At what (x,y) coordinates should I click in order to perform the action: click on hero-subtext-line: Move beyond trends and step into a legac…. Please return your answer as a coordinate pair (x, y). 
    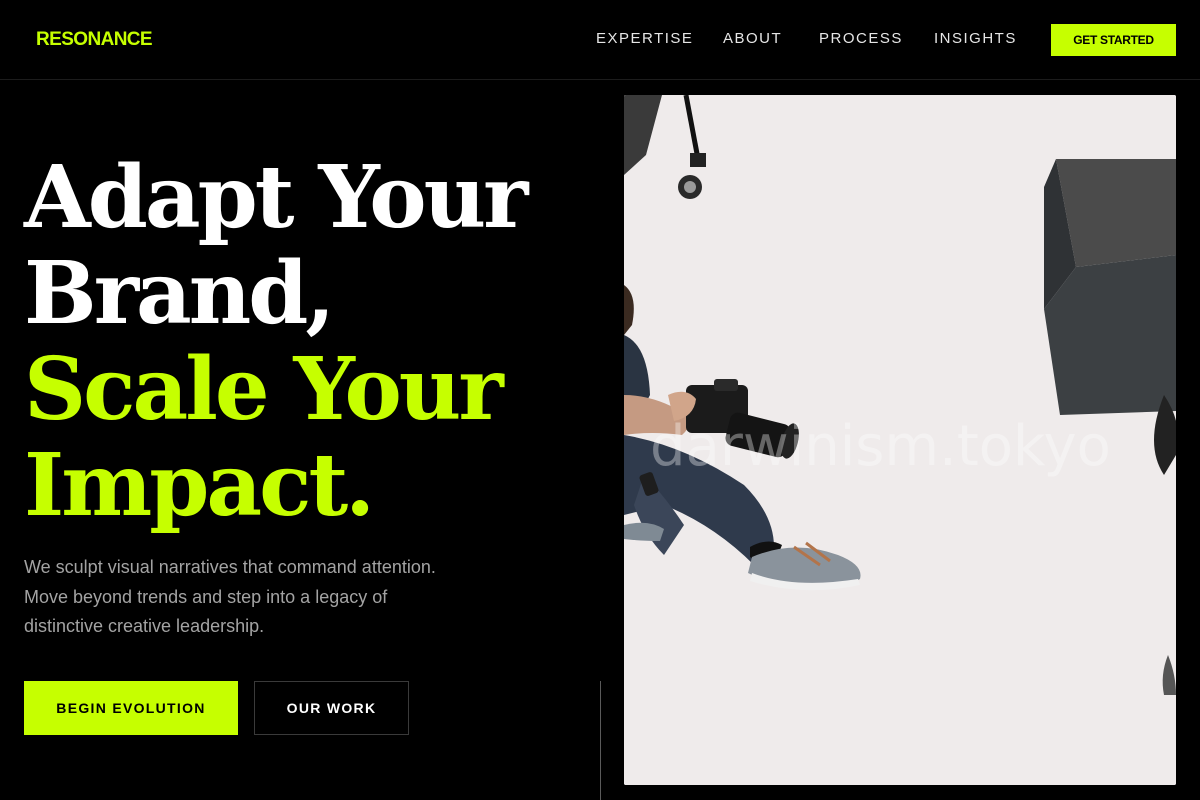
    Looking at the image, I should click on (206, 596).